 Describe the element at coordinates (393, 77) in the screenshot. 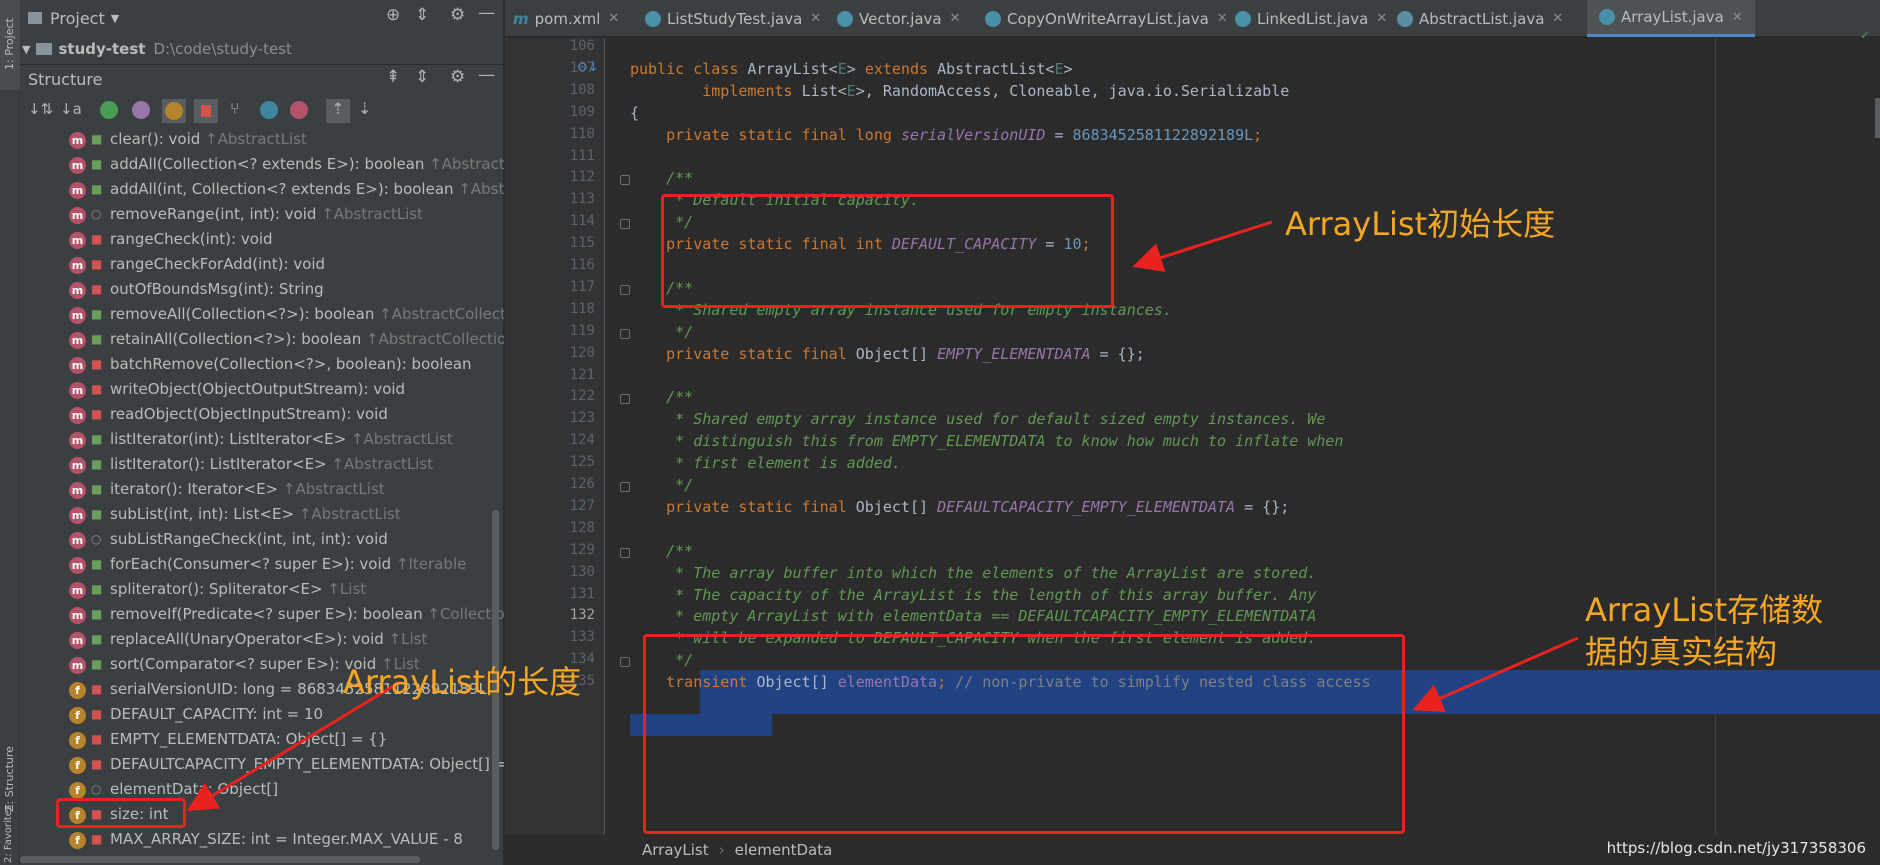

I see `expand-all-icon: ⇞` at that location.